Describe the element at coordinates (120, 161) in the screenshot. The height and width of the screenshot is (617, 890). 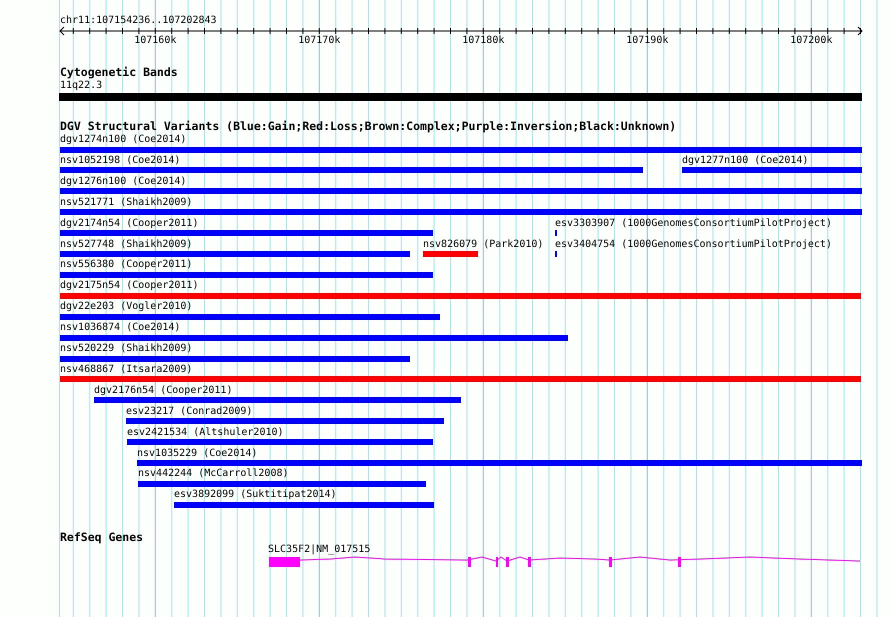
I see `variant-label: nsv1052198 (Coe2014)` at that location.